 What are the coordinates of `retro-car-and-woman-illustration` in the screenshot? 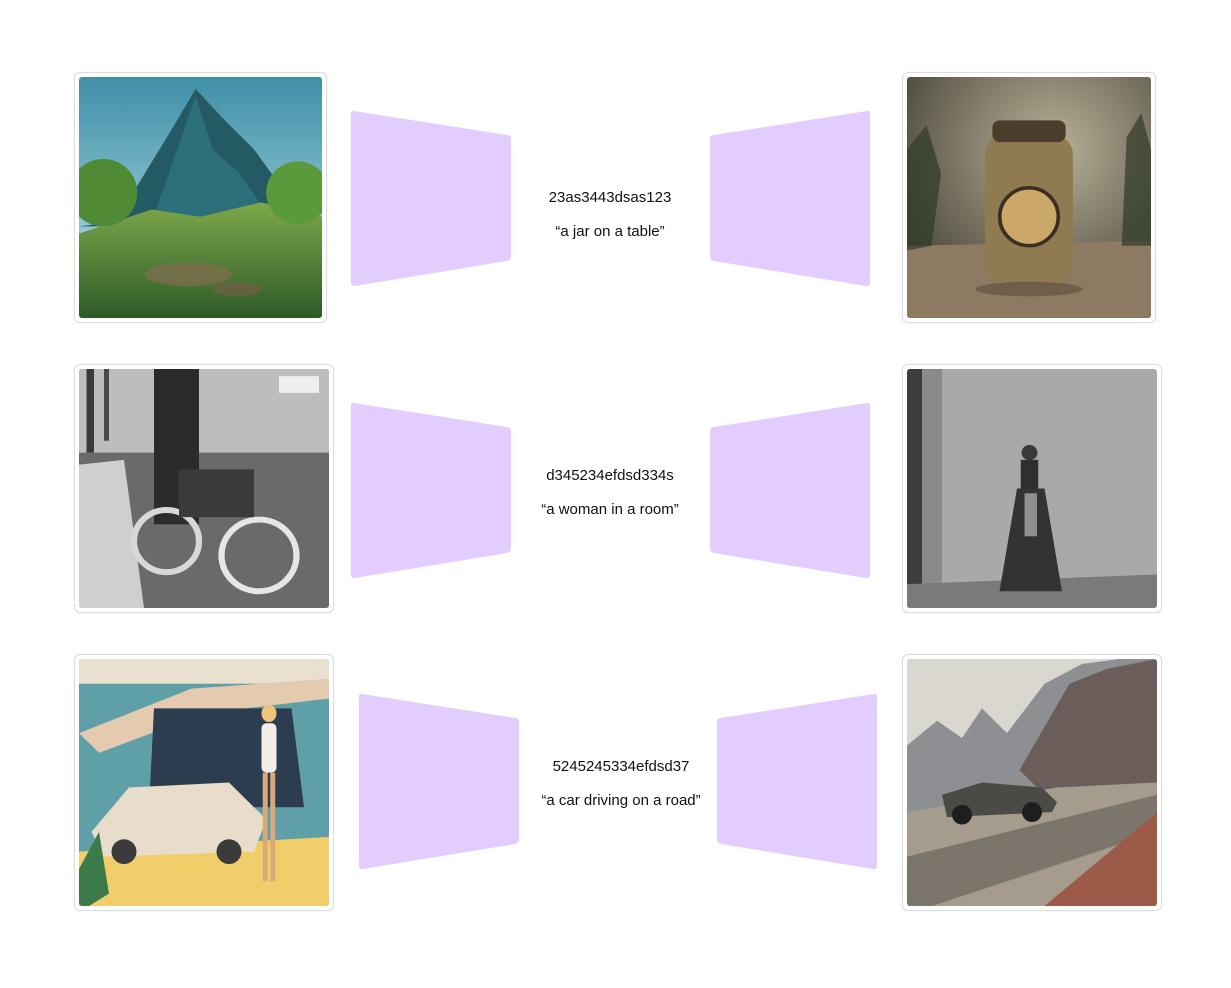 It's located at (204, 782).